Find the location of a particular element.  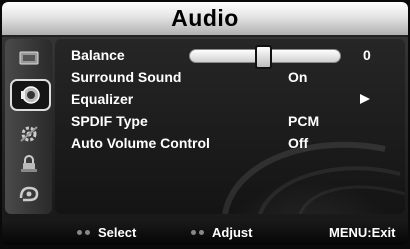

select-hint-label: Select is located at coordinates (117, 232).